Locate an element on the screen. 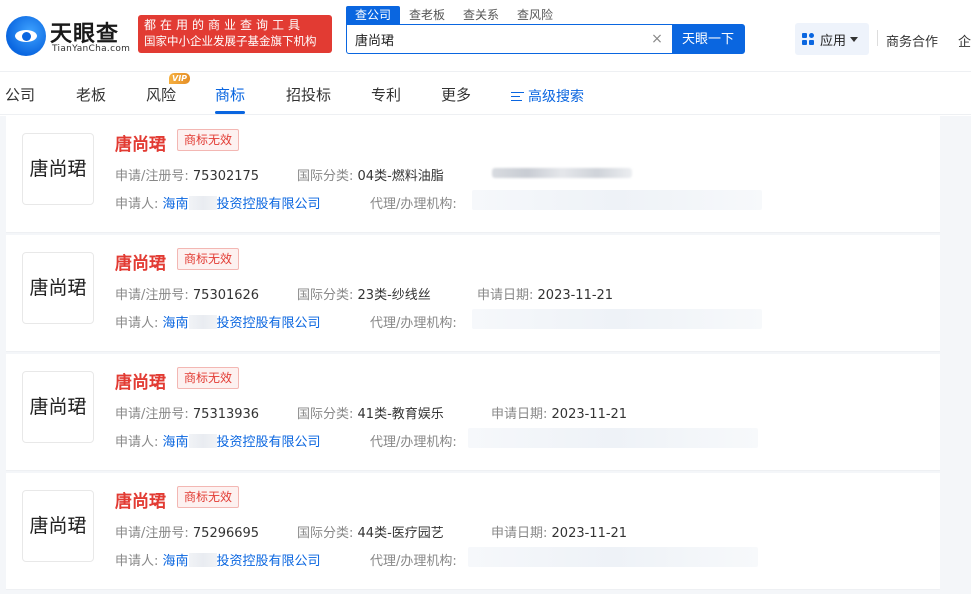  reg-no-field: 申请/注册号: 75302175 is located at coordinates (187, 176).